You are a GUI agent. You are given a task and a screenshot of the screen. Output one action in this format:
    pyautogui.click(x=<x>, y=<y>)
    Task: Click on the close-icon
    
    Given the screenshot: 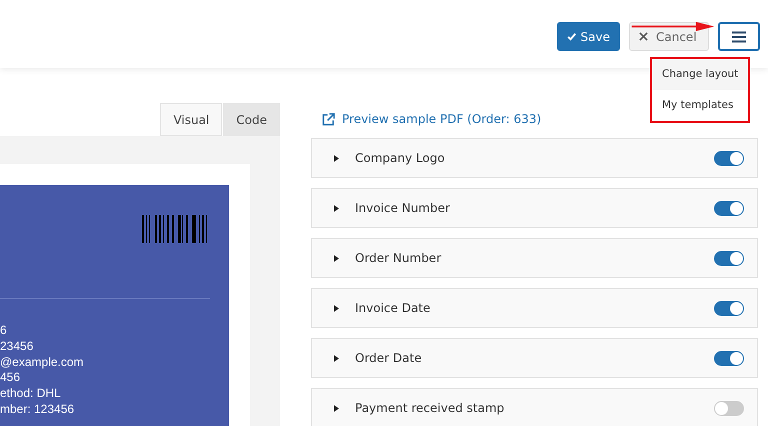 What is the action you would take?
    pyautogui.click(x=643, y=36)
    